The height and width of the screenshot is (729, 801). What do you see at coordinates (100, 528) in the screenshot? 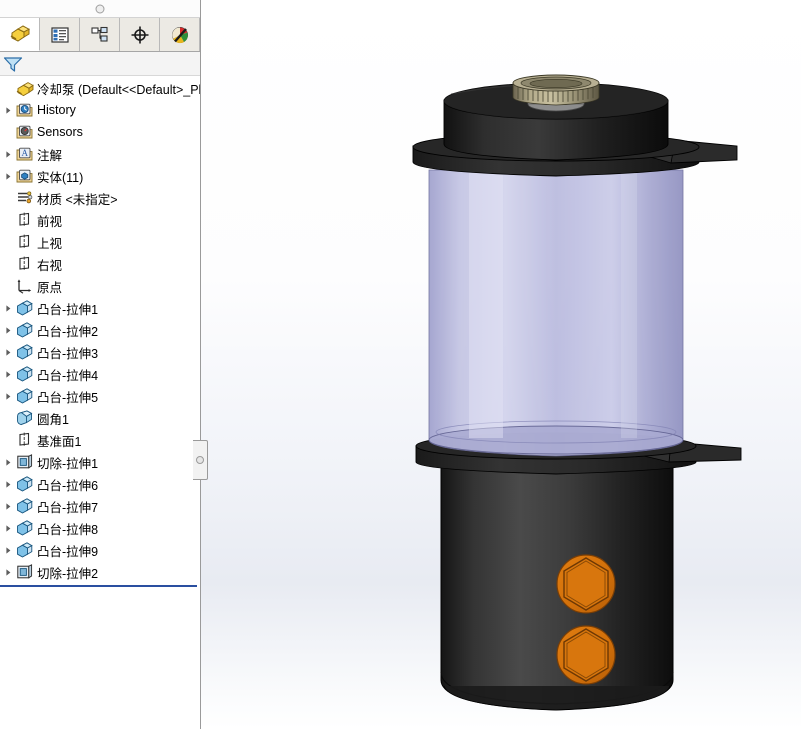
I see `tree-item: 凸台-拉伸8` at bounding box center [100, 528].